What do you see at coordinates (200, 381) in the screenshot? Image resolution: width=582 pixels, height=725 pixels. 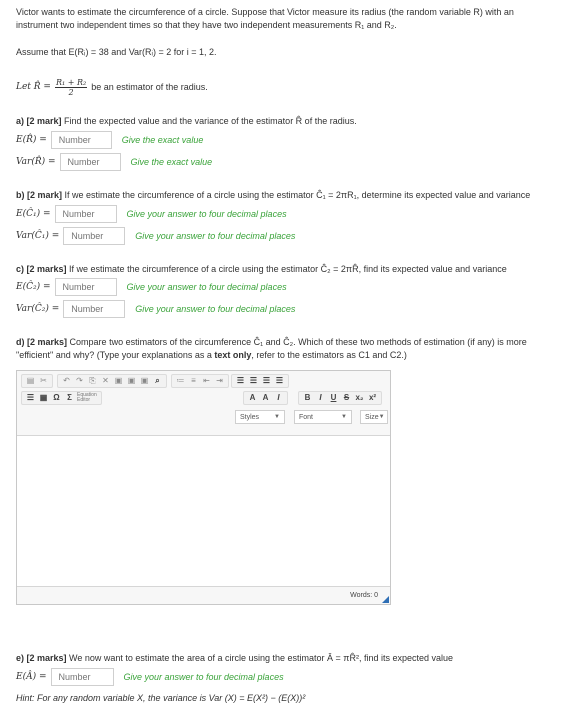 I see `toolbar-group-lists: ≔ ≡ ⇤ ⇥` at bounding box center [200, 381].